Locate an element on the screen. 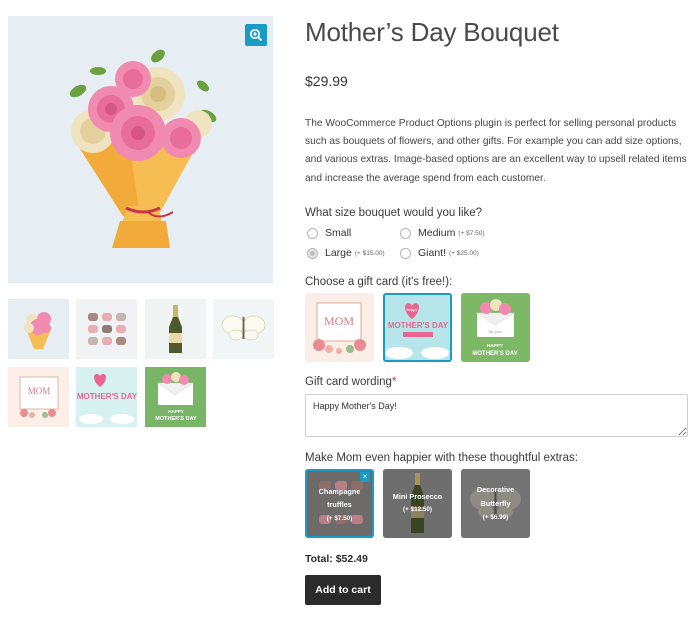 This screenshot has width=700, height=617. order-total: Total: $52.49 is located at coordinates (336, 559).